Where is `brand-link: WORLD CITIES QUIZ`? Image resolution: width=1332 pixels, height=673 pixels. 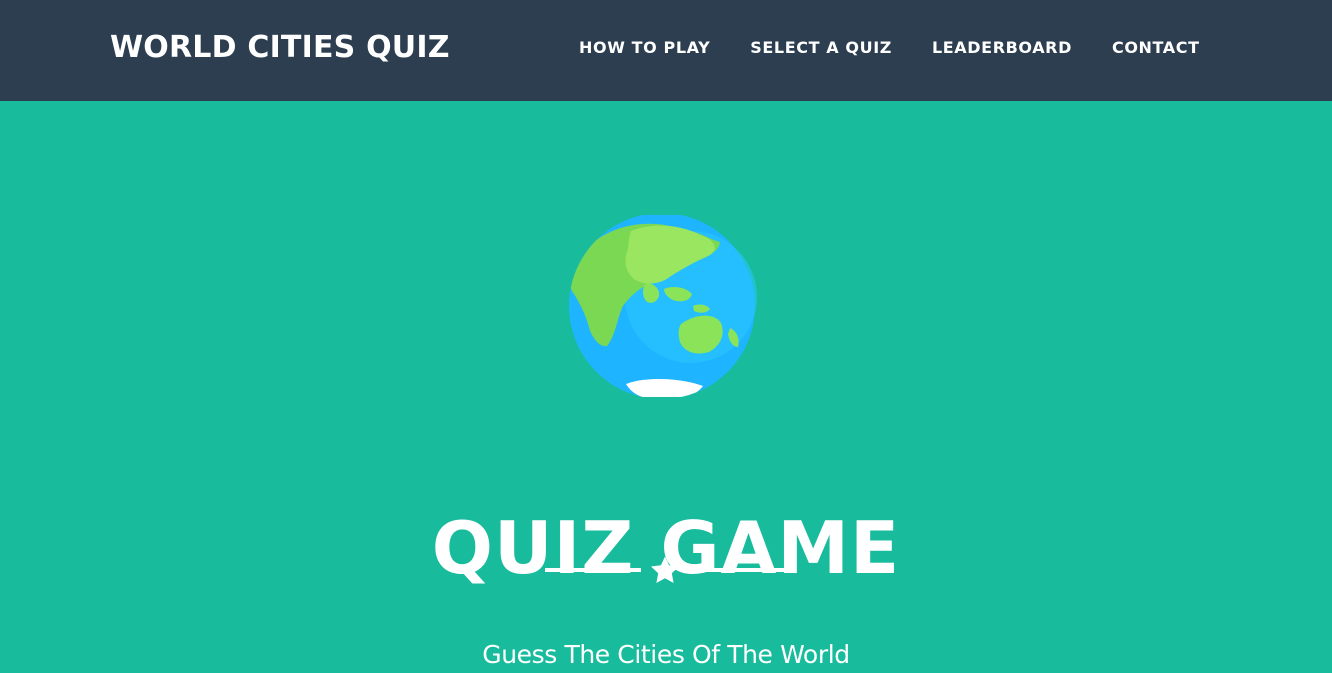
brand-link: WORLD CITIES QUIZ is located at coordinates (280, 48).